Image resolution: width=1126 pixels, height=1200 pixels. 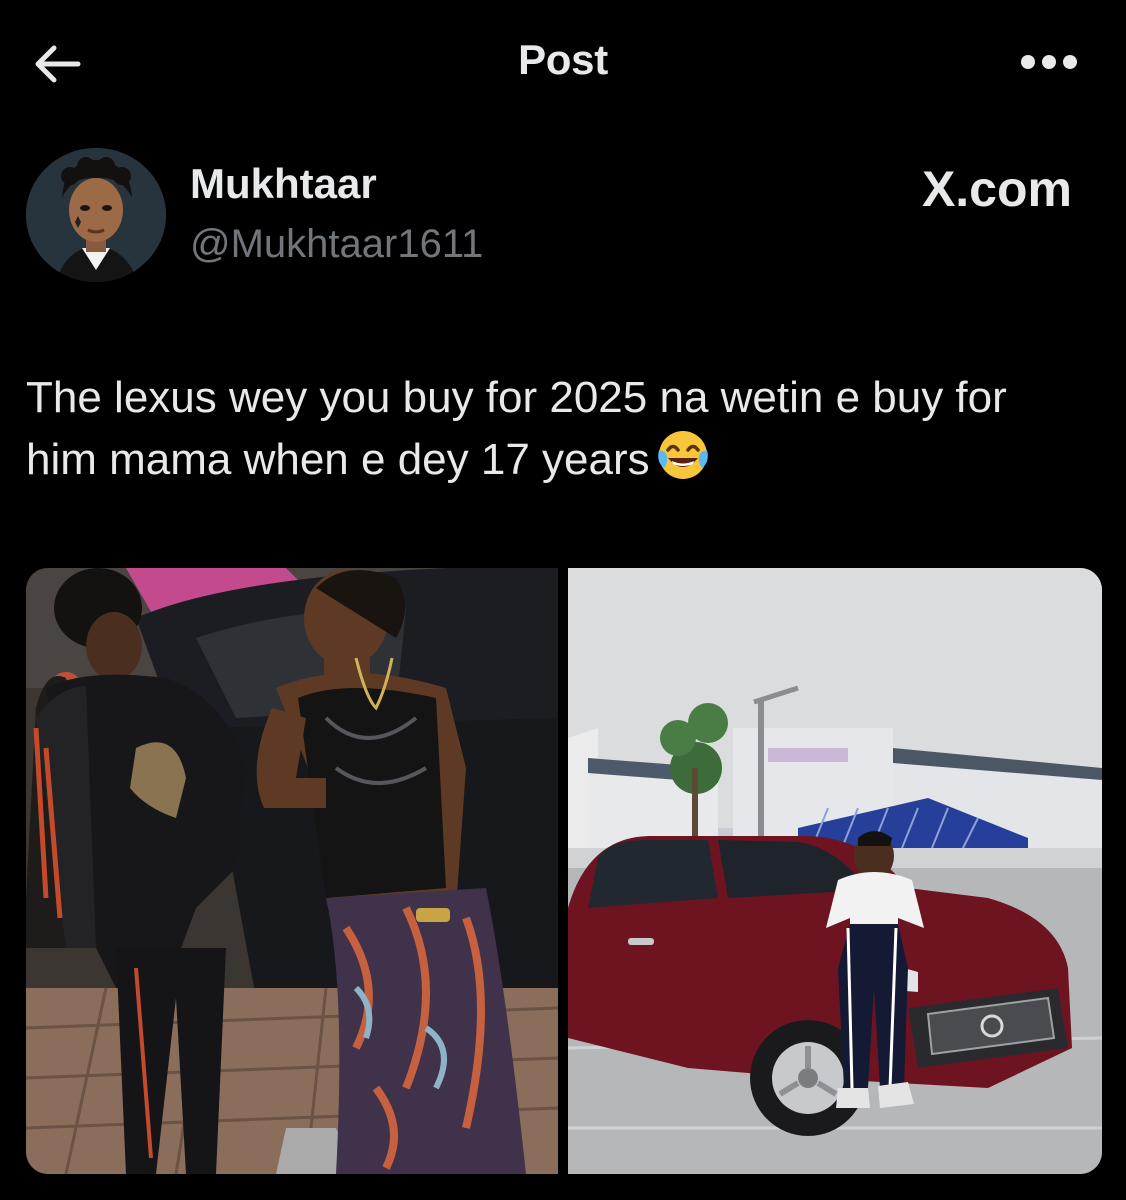 What do you see at coordinates (683, 463) in the screenshot?
I see `face-with-tears-of-joy-icon` at bounding box center [683, 463].